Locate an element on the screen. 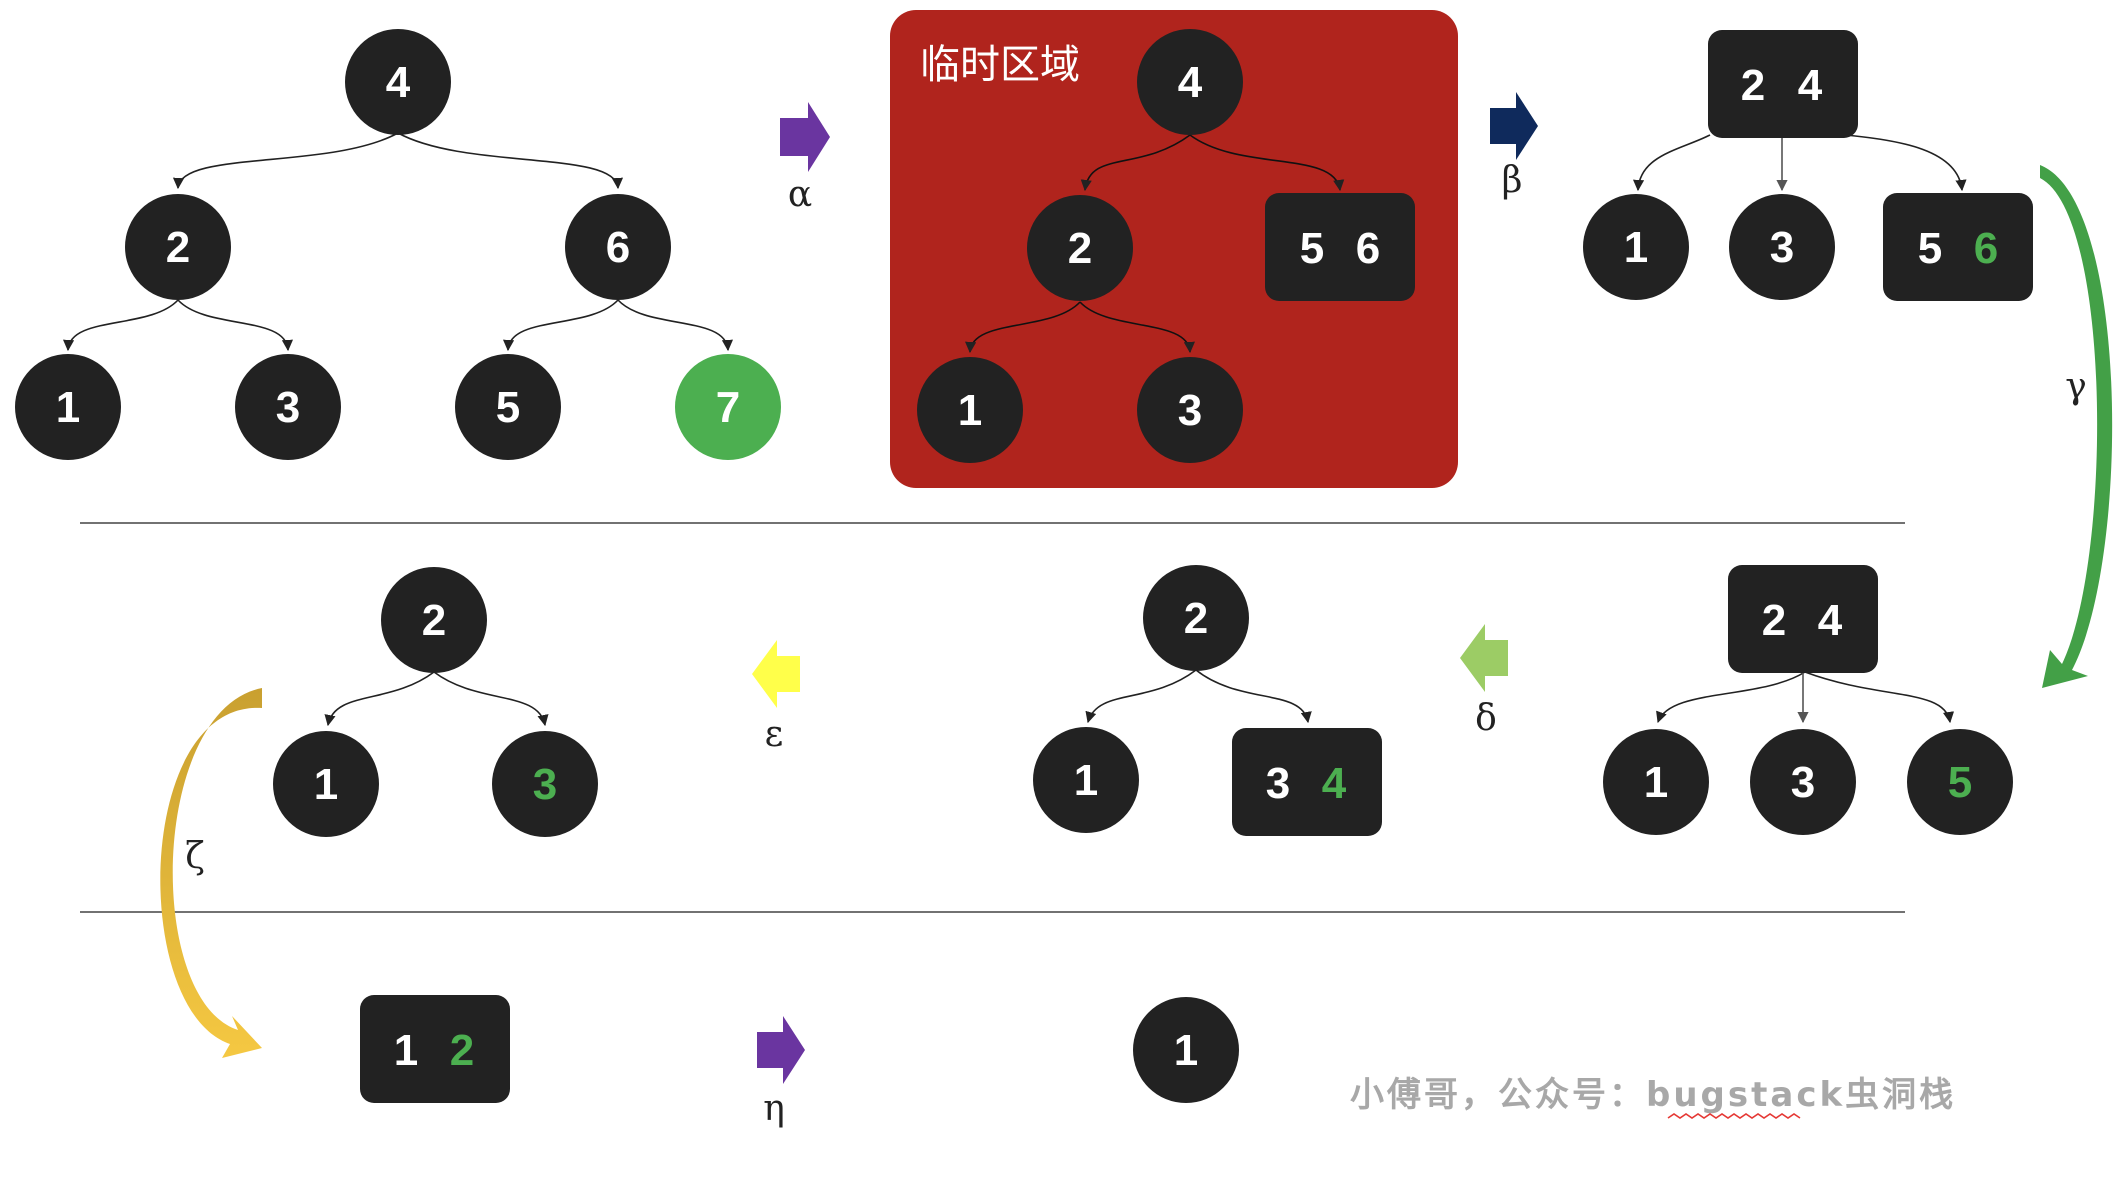 The height and width of the screenshot is (1182, 2120). yellow-arrow-icon is located at coordinates (776, 674).